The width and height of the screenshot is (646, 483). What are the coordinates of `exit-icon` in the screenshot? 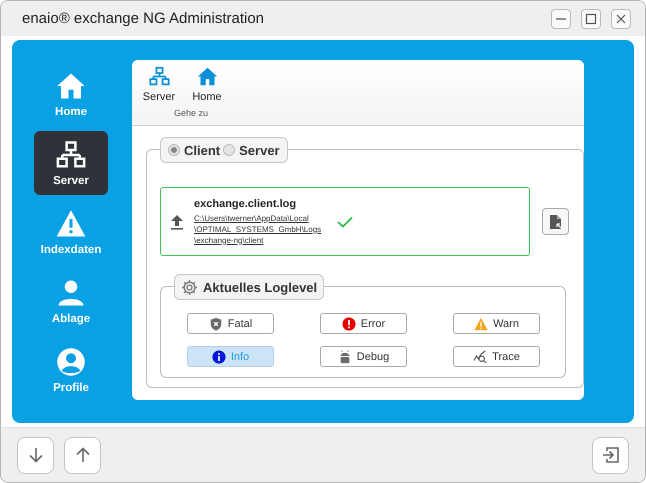 It's located at (611, 455).